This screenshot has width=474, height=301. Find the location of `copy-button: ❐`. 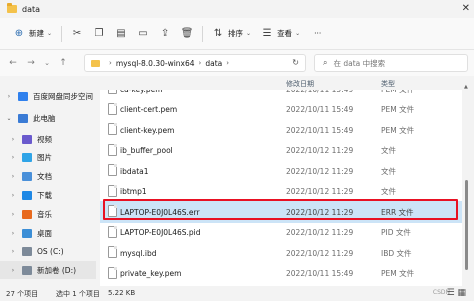

copy-button: ❐ is located at coordinates (99, 34).